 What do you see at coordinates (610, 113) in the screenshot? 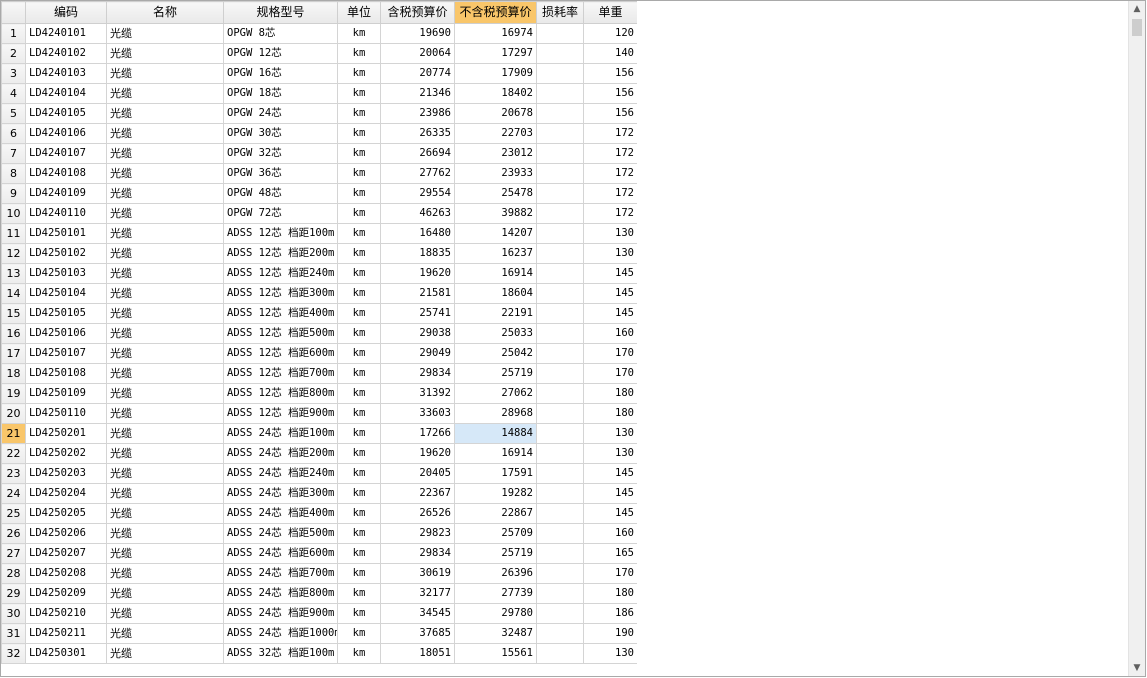
I see `unit-weight-cell: 156` at bounding box center [610, 113].